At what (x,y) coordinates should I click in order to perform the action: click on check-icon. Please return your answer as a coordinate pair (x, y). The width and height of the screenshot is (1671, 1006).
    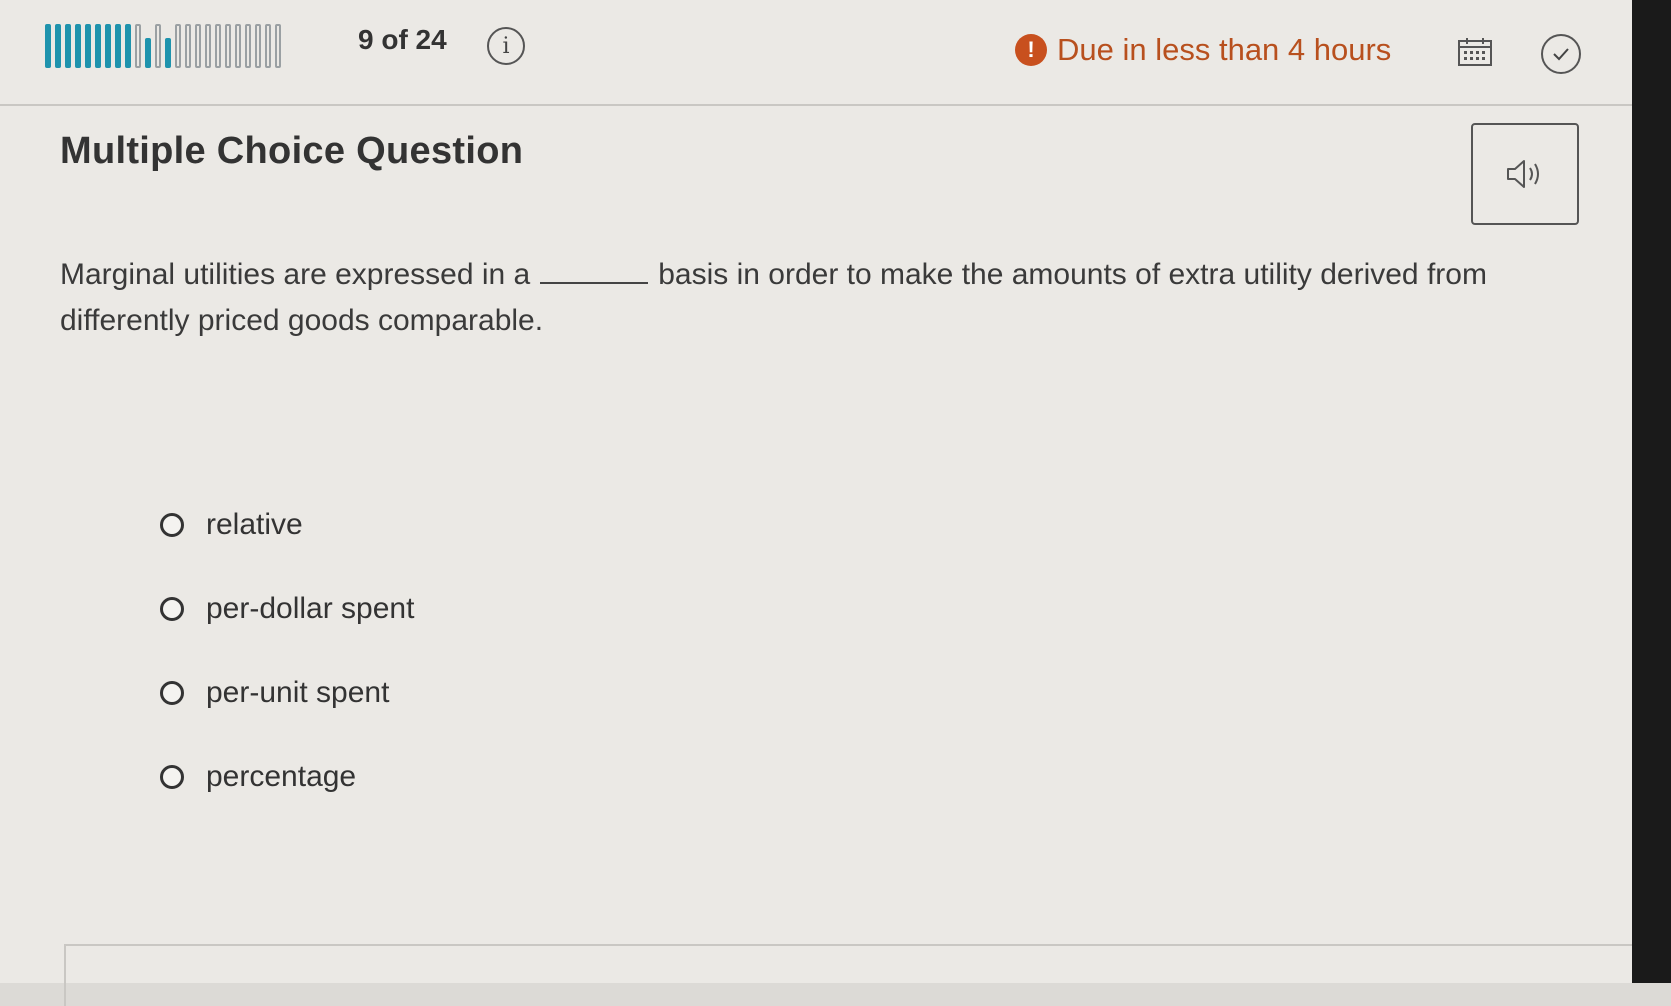
    Looking at the image, I should click on (1561, 54).